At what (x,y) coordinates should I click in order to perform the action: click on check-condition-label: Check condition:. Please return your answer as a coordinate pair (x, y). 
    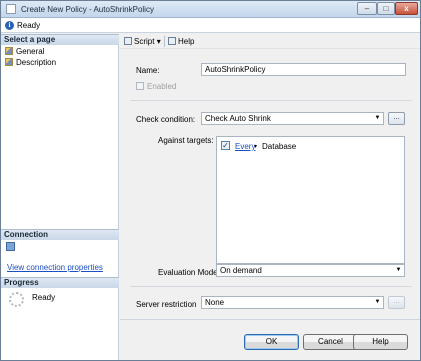
    Looking at the image, I should click on (166, 119).